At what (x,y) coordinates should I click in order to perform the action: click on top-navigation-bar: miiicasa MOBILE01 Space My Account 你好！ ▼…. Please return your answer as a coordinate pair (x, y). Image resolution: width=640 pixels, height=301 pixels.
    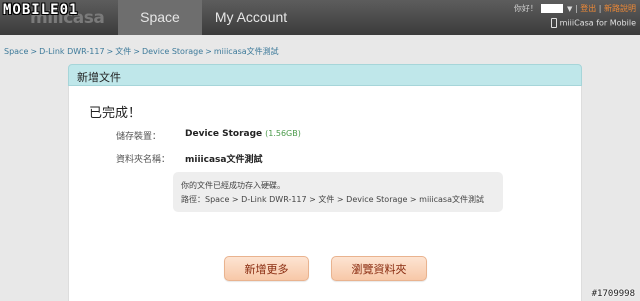
    Looking at the image, I should click on (320, 17).